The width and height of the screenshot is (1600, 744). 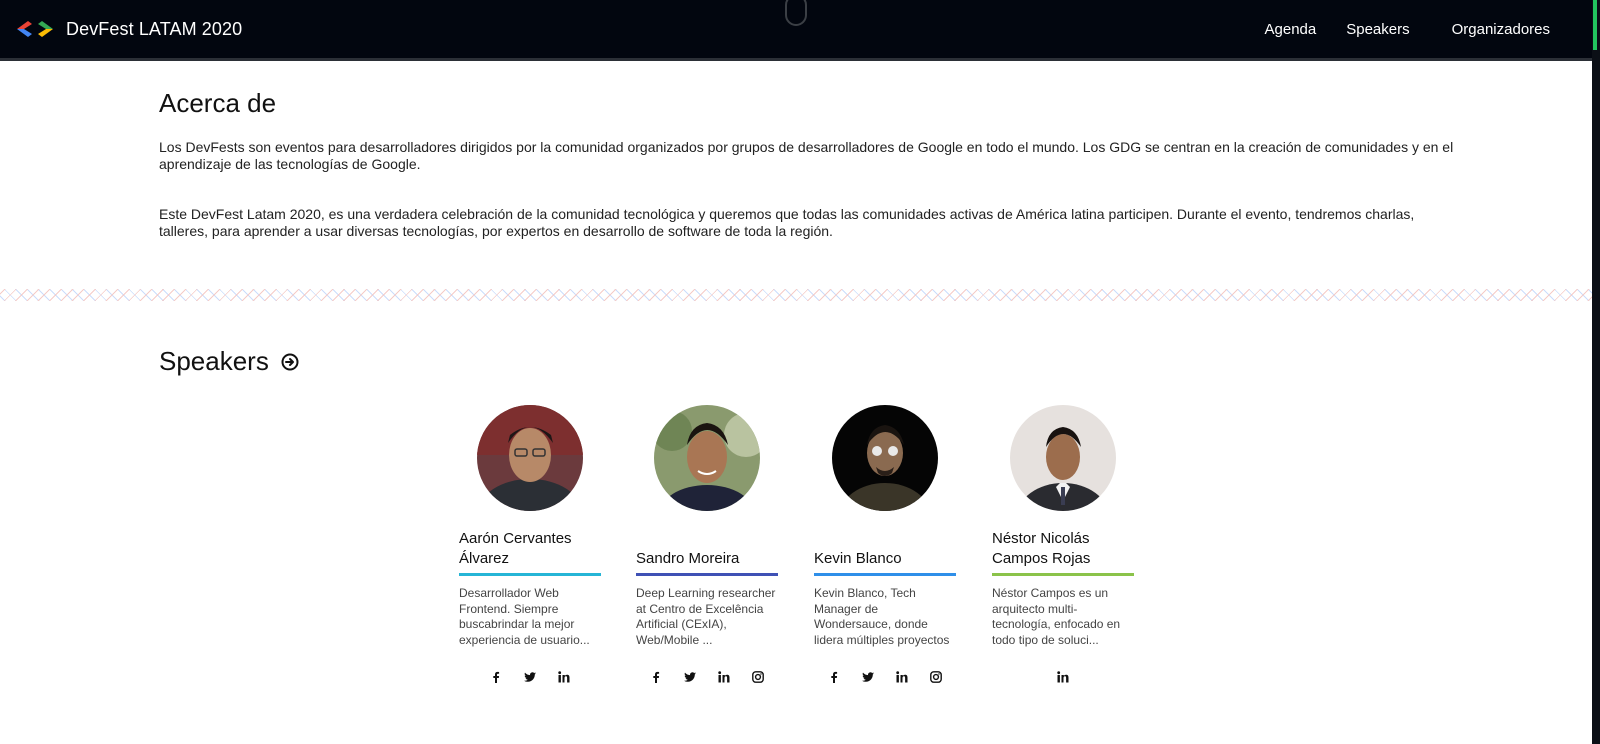 What do you see at coordinates (1595, 25) in the screenshot?
I see `scrollbar-thumb` at bounding box center [1595, 25].